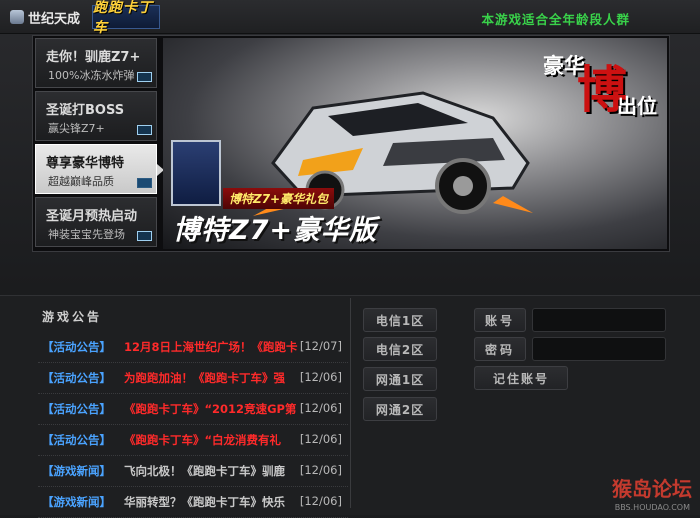 The image size is (700, 518). I want to click on password-label: 密码, so click(500, 349).